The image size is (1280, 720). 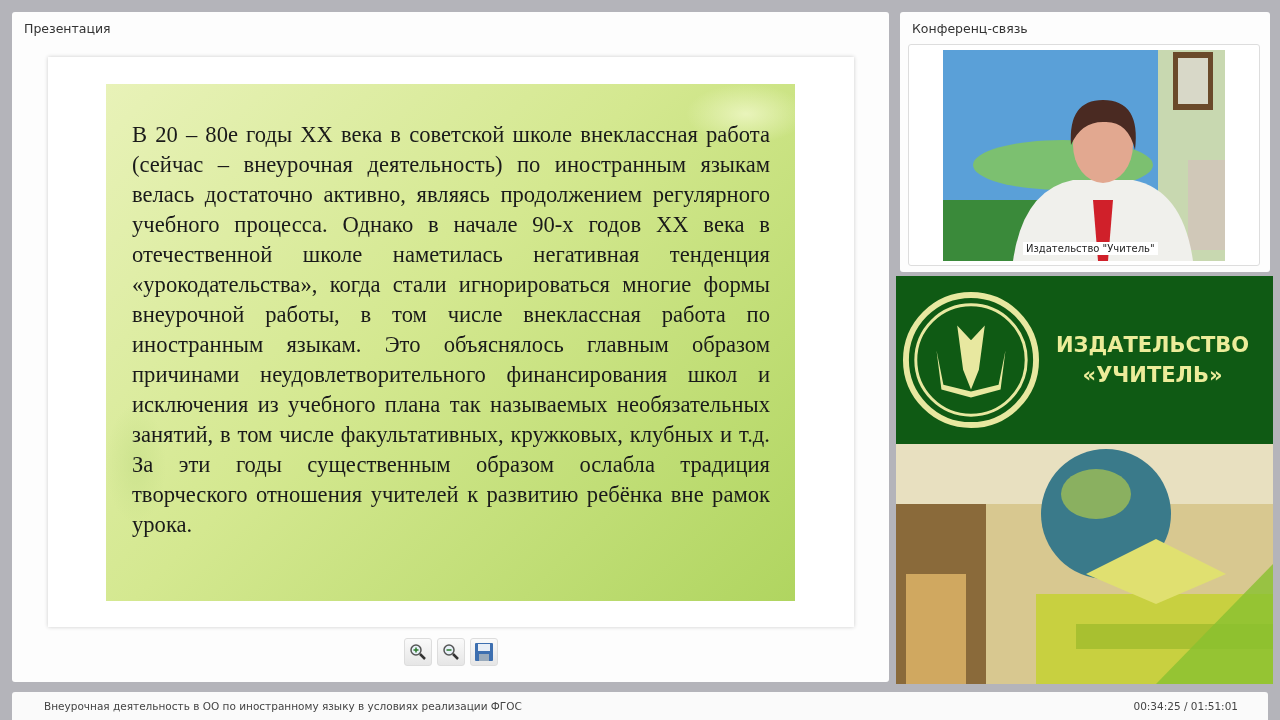 I want to click on zoom-out-button, so click(x=450, y=652).